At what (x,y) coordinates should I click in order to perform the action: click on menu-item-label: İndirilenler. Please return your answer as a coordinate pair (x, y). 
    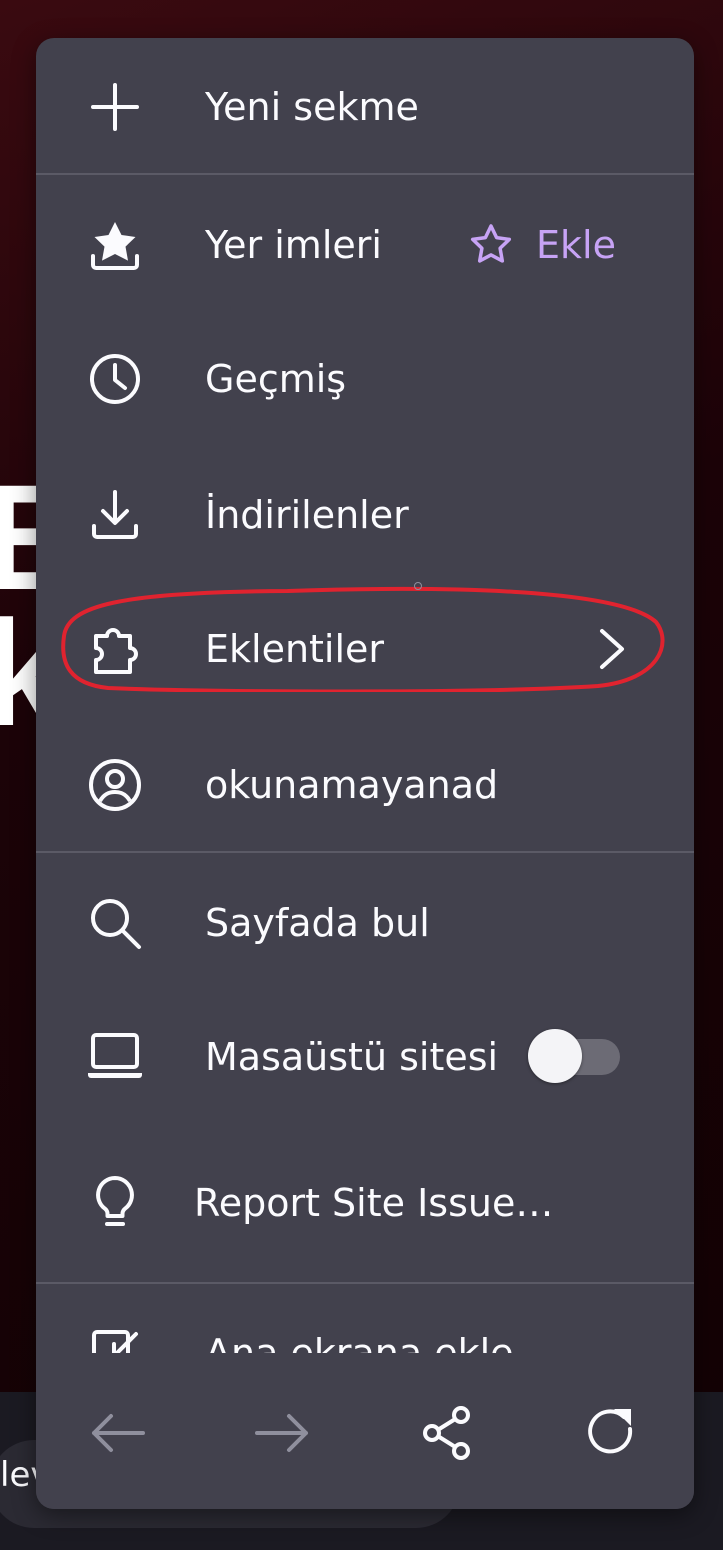
    Looking at the image, I should click on (307, 515).